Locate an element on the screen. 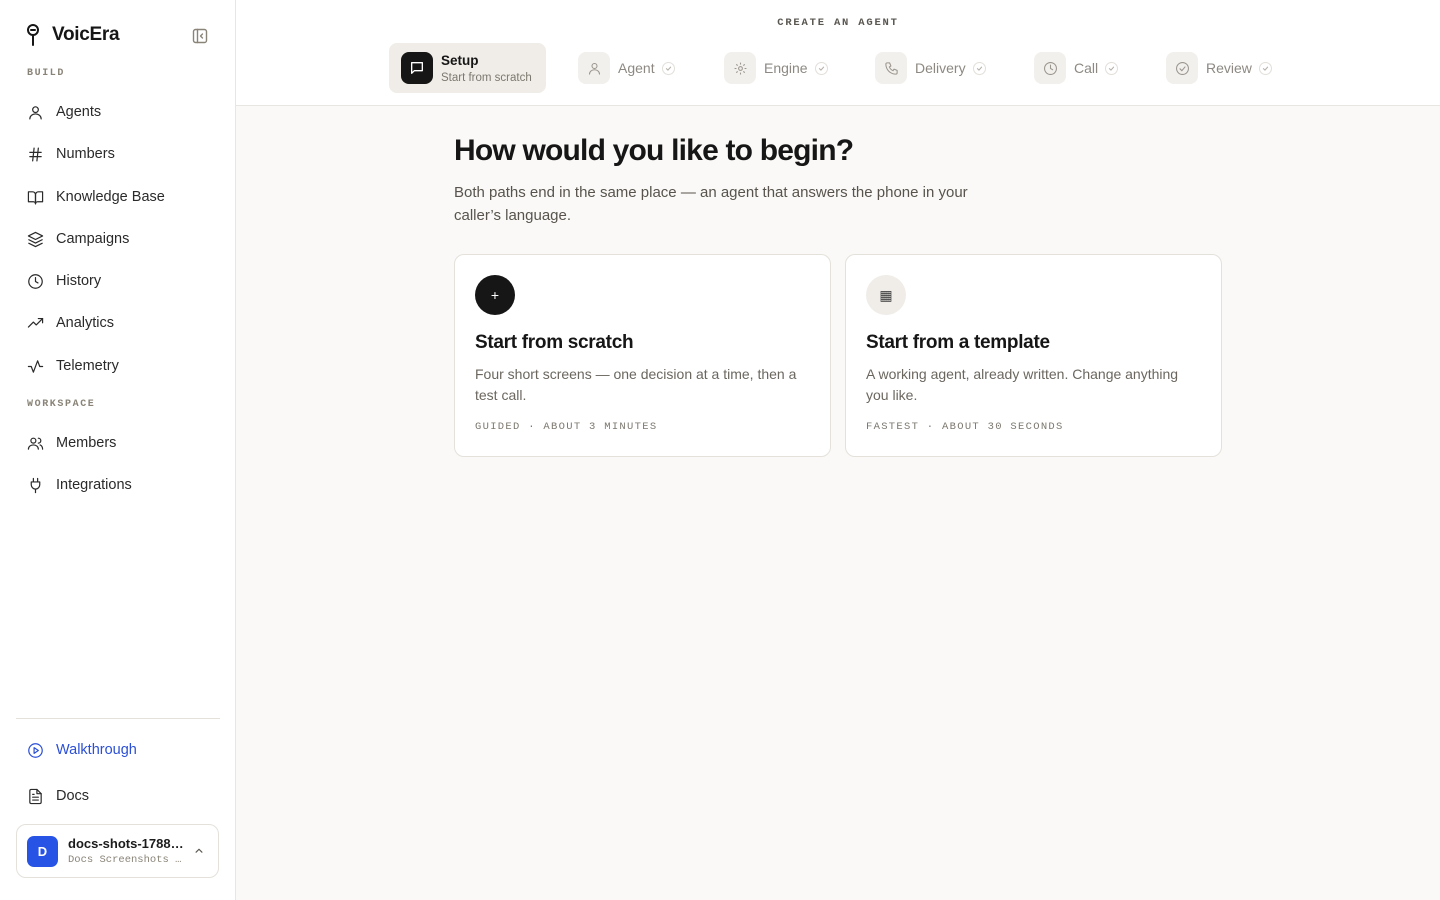 The width and height of the screenshot is (1440, 900). collapse-sidebar-icon is located at coordinates (200, 36).